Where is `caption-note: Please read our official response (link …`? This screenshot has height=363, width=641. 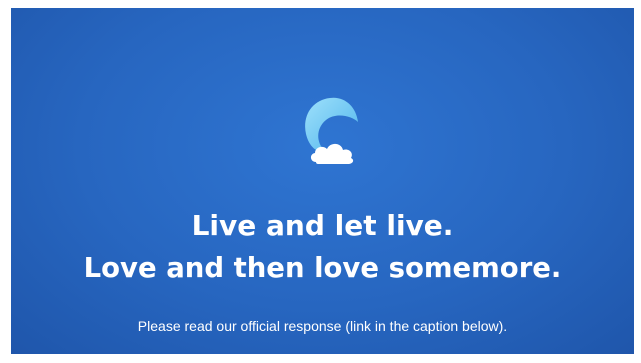 caption-note: Please read our official response (link … is located at coordinates (322, 326).